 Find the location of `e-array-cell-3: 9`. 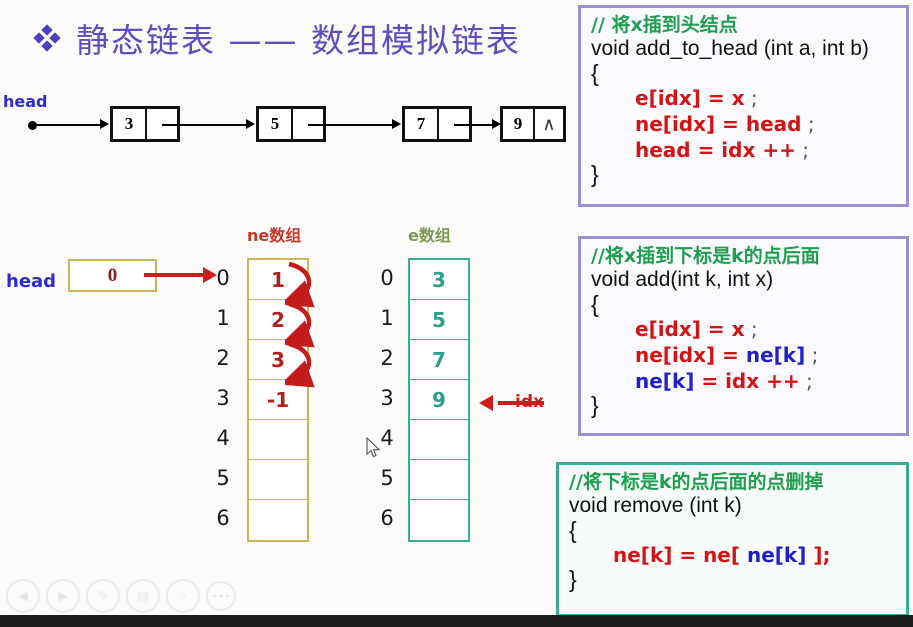

e-array-cell-3: 9 is located at coordinates (439, 400).